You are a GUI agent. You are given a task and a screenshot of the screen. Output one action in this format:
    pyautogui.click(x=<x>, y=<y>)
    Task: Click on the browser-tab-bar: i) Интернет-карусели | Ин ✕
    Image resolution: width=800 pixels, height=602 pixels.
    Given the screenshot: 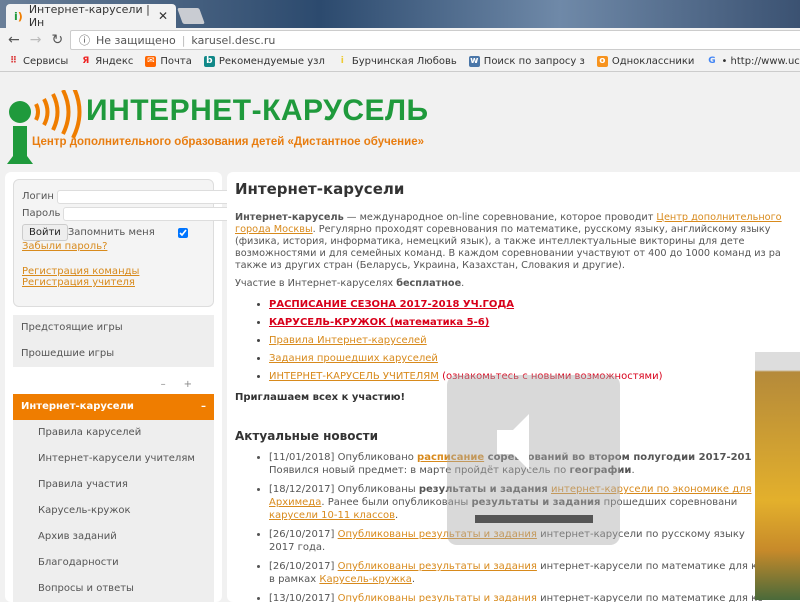 What is the action you would take?
    pyautogui.click(x=400, y=14)
    